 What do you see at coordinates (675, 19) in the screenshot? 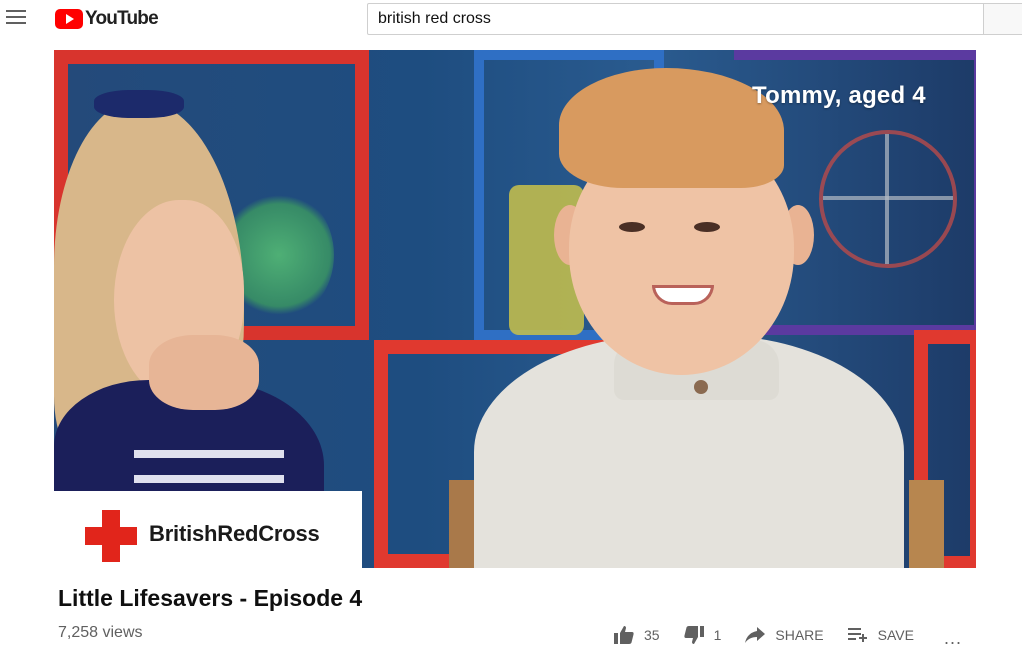
I see `search-input` at bounding box center [675, 19].